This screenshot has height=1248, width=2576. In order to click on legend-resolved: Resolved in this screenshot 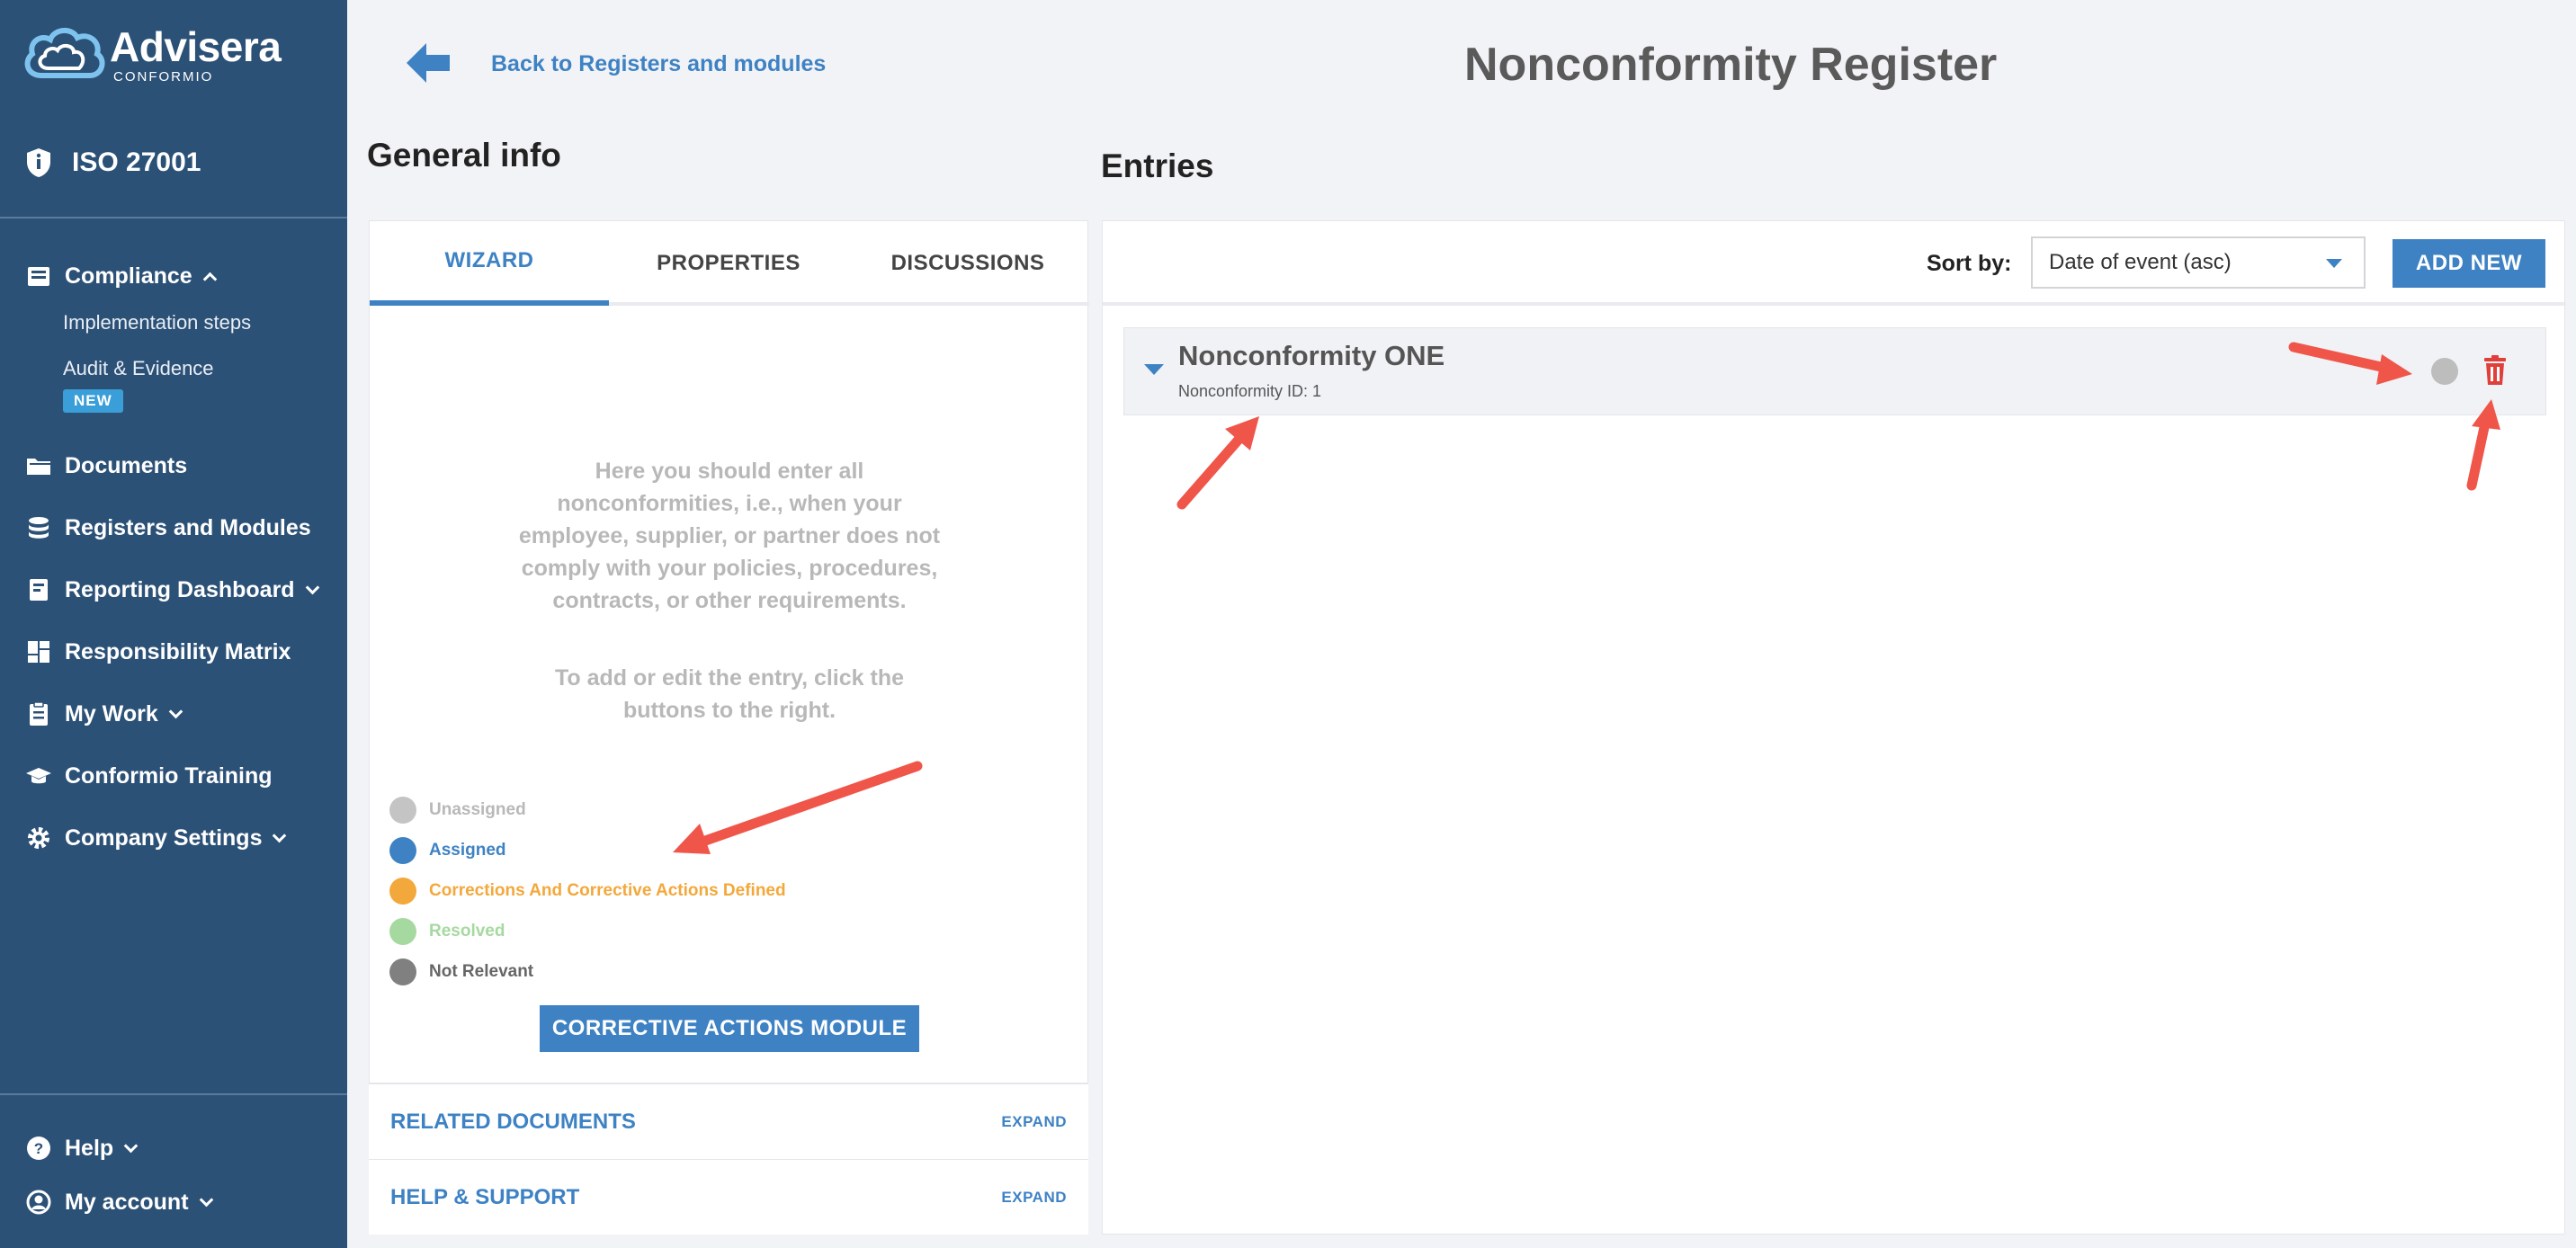, I will do `click(447, 932)`.